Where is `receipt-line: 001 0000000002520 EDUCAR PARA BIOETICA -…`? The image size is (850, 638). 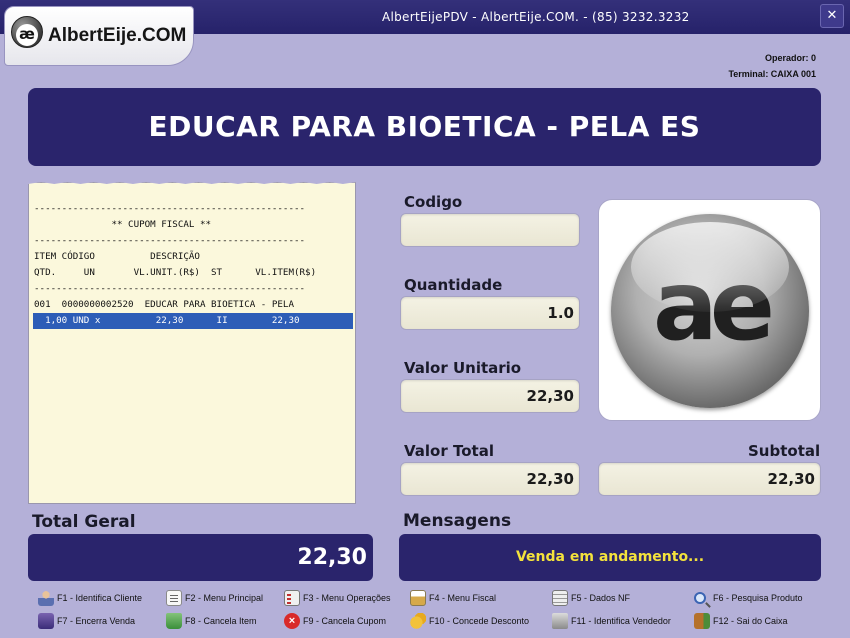
receipt-line: 001 0000000002520 EDUCAR PARA BIOETICA -… is located at coordinates (164, 304).